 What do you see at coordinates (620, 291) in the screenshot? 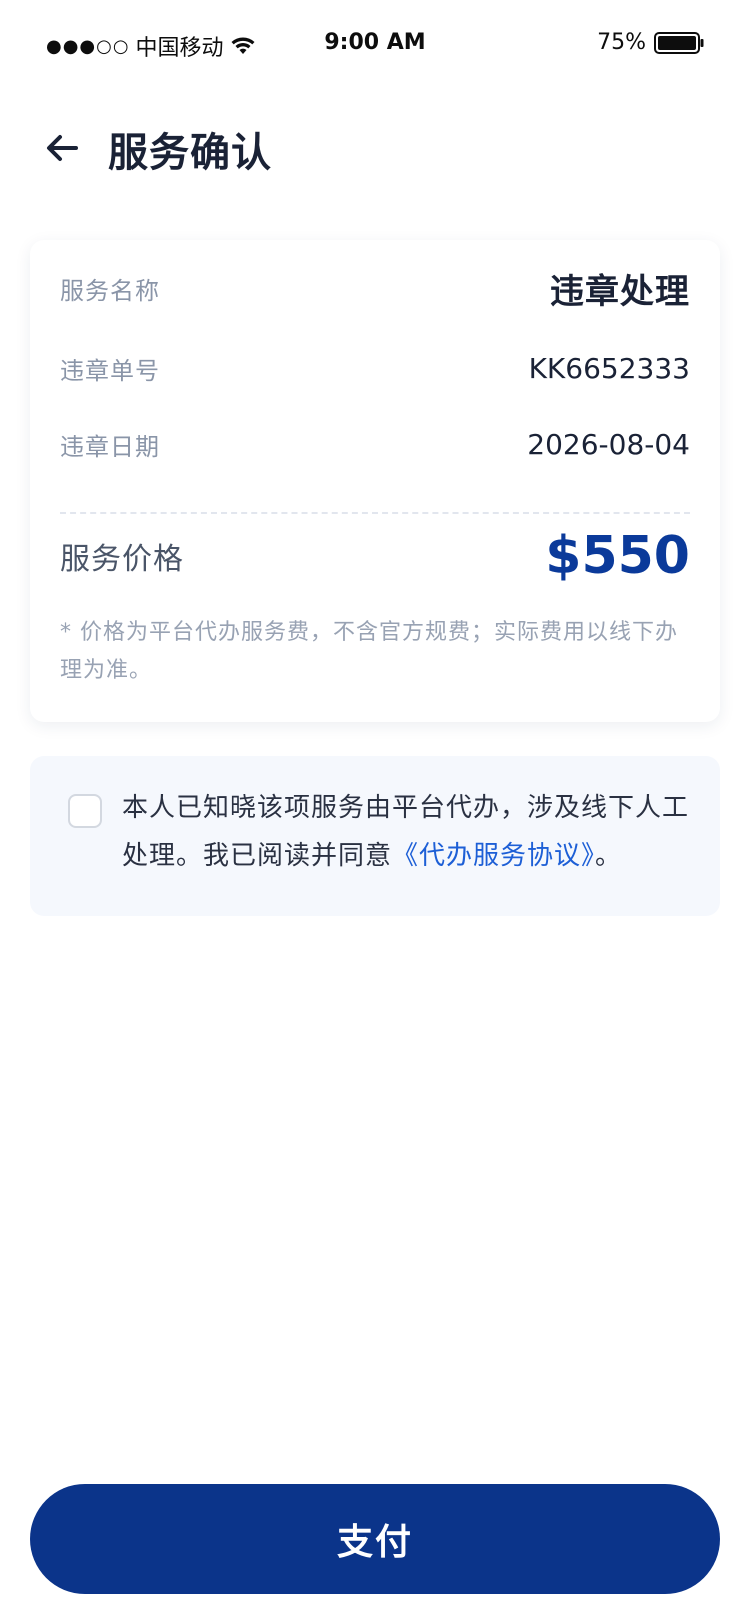
I see `service-name-value: 违章处理` at bounding box center [620, 291].